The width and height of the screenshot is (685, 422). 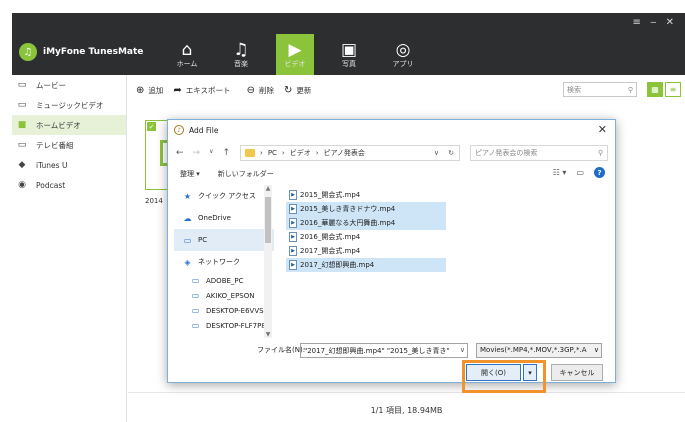 What do you see at coordinates (235, 310) in the screenshot?
I see `nav-item-label: DESKTOP-E6VVS` at bounding box center [235, 310].